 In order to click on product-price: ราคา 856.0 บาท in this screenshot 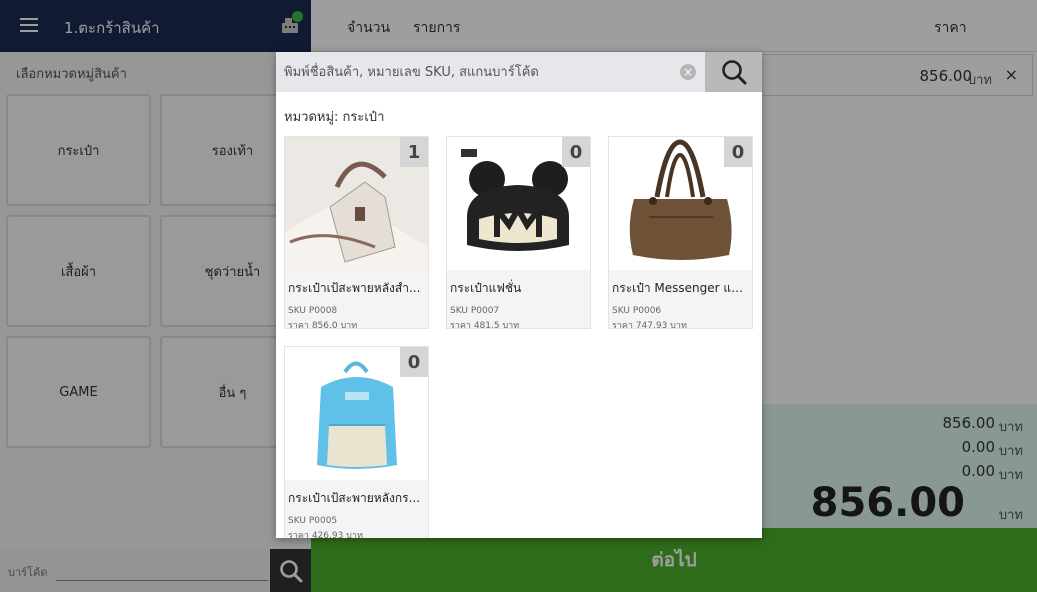, I will do `click(323, 326)`.